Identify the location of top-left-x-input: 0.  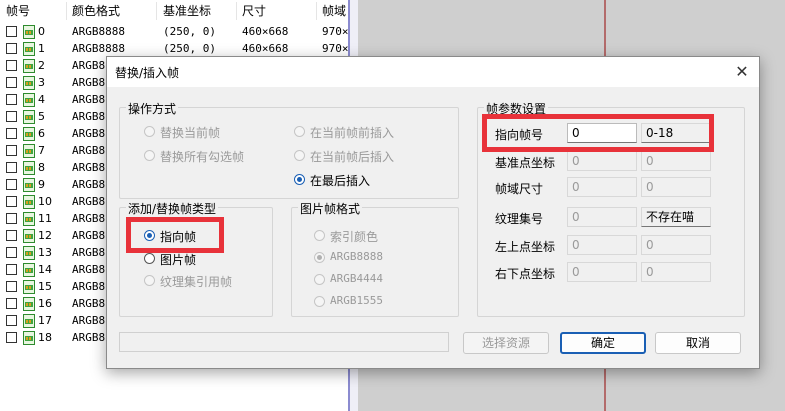
(602, 245).